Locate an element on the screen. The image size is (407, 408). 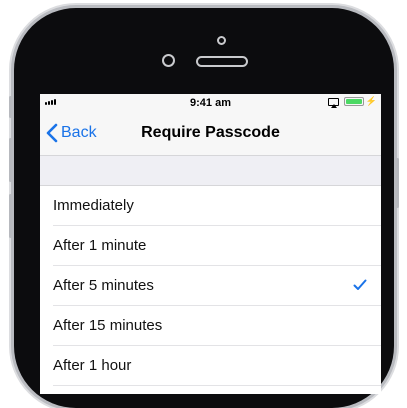
option-label: After 15 minutes is located at coordinates (108, 325).